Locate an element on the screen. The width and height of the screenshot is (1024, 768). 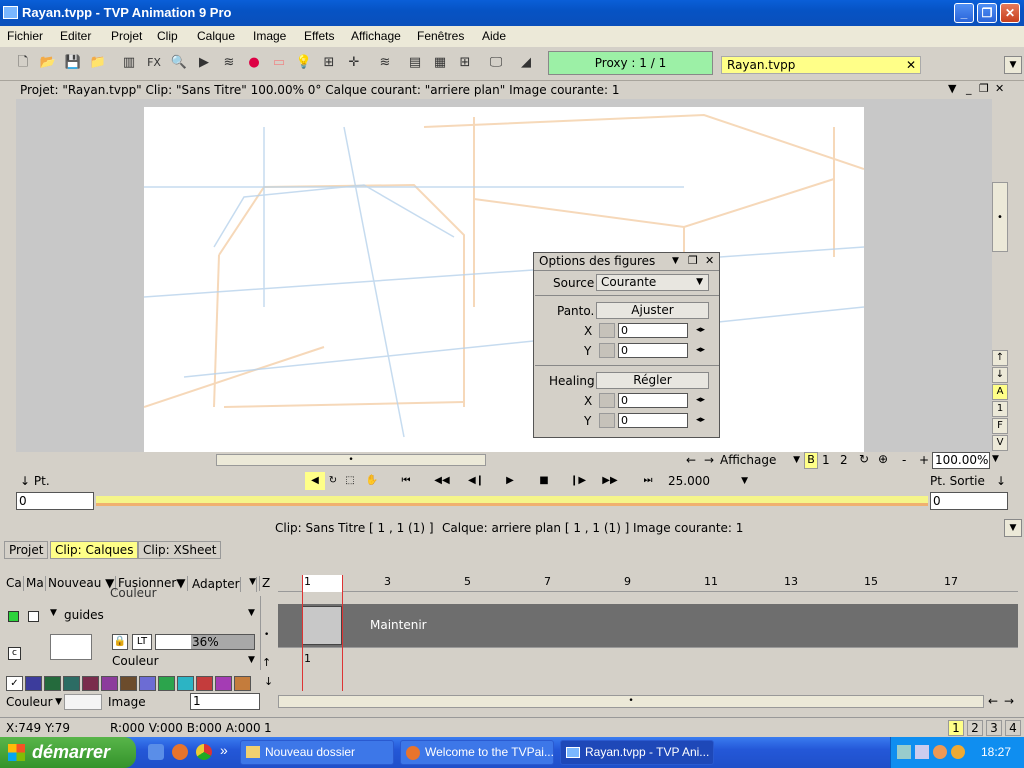
menu-aide: Aide is located at coordinates (494, 36).